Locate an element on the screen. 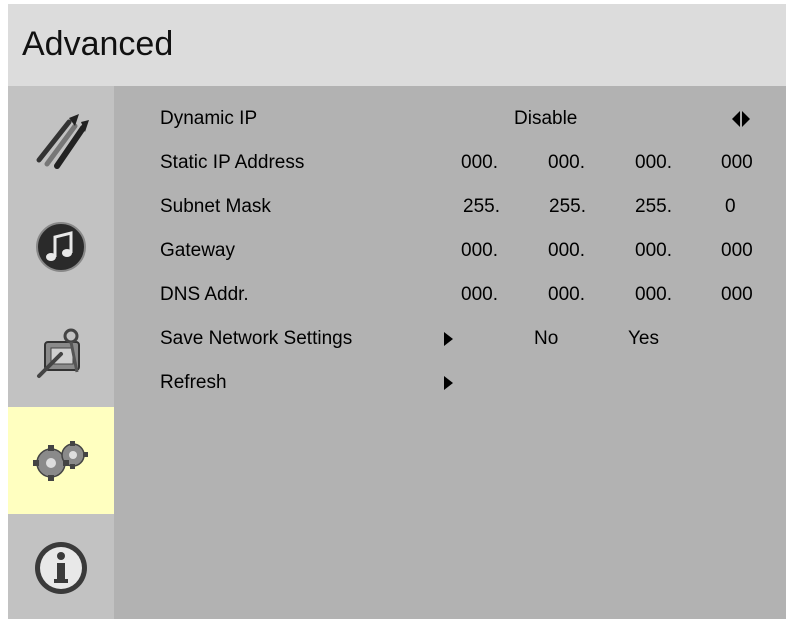 The width and height of the screenshot is (786, 621). subnet-mask-octet-3: 255. is located at coordinates (653, 207).